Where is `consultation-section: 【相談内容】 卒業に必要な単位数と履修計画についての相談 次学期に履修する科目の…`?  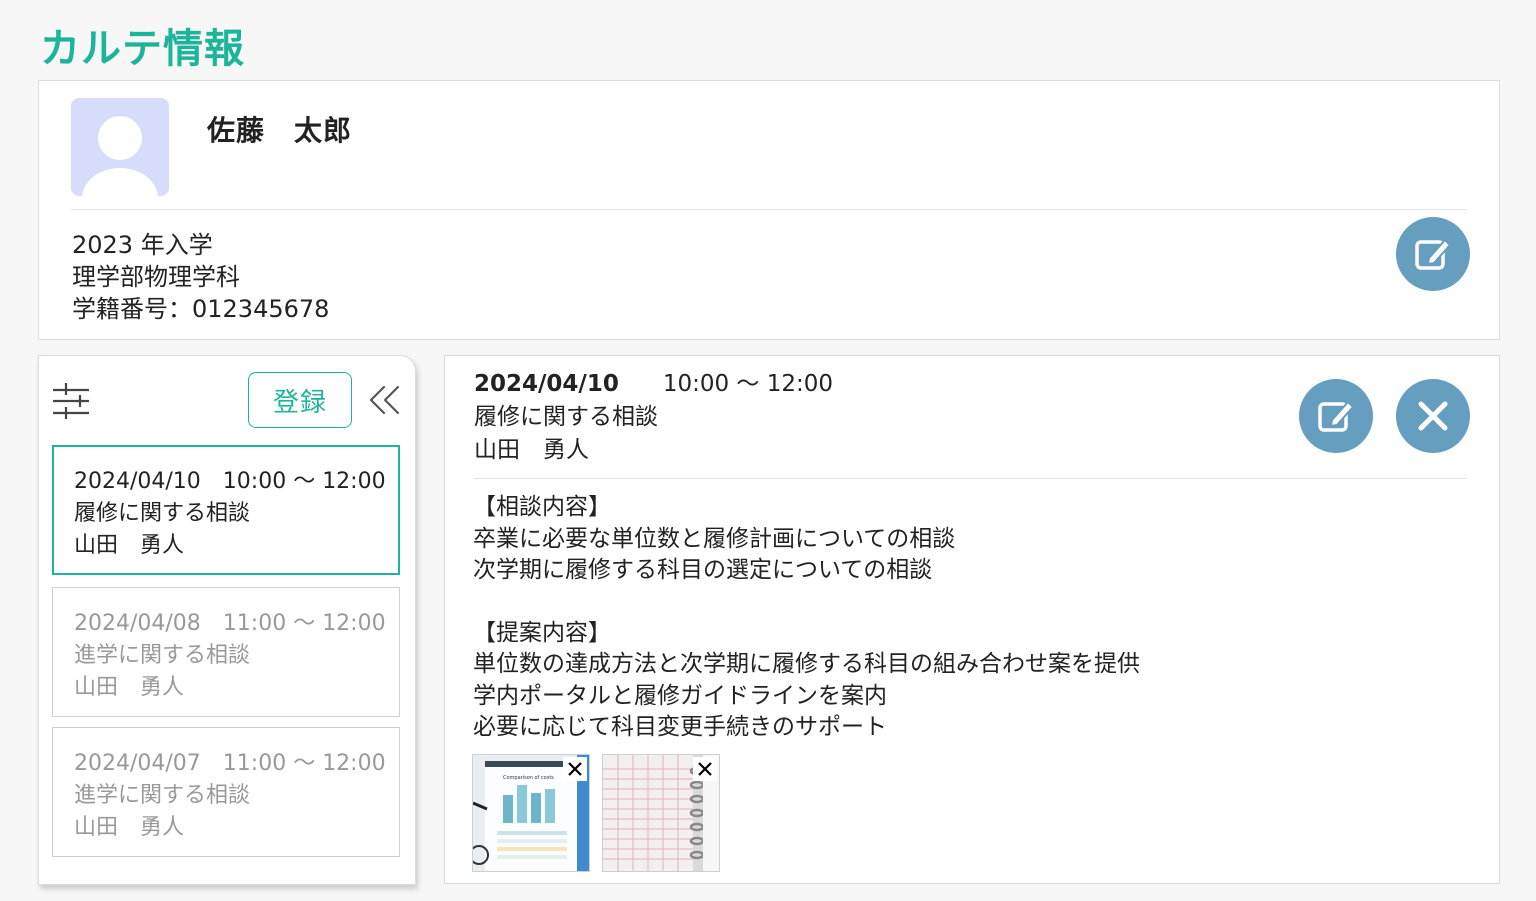 consultation-section: 【相談内容】 卒業に必要な単位数と履修計画についての相談 次学期に履修する科目の… is located at coordinates (806, 539).